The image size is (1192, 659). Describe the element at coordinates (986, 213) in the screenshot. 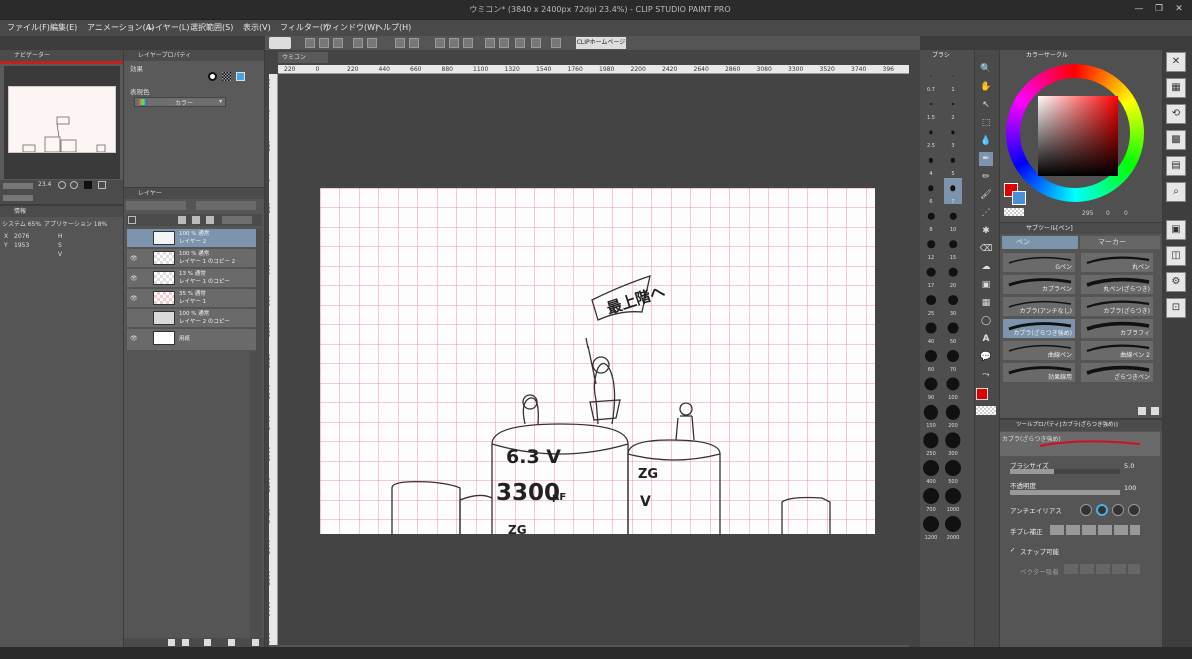

I see `airbrush-tool-icon: ⋰` at that location.